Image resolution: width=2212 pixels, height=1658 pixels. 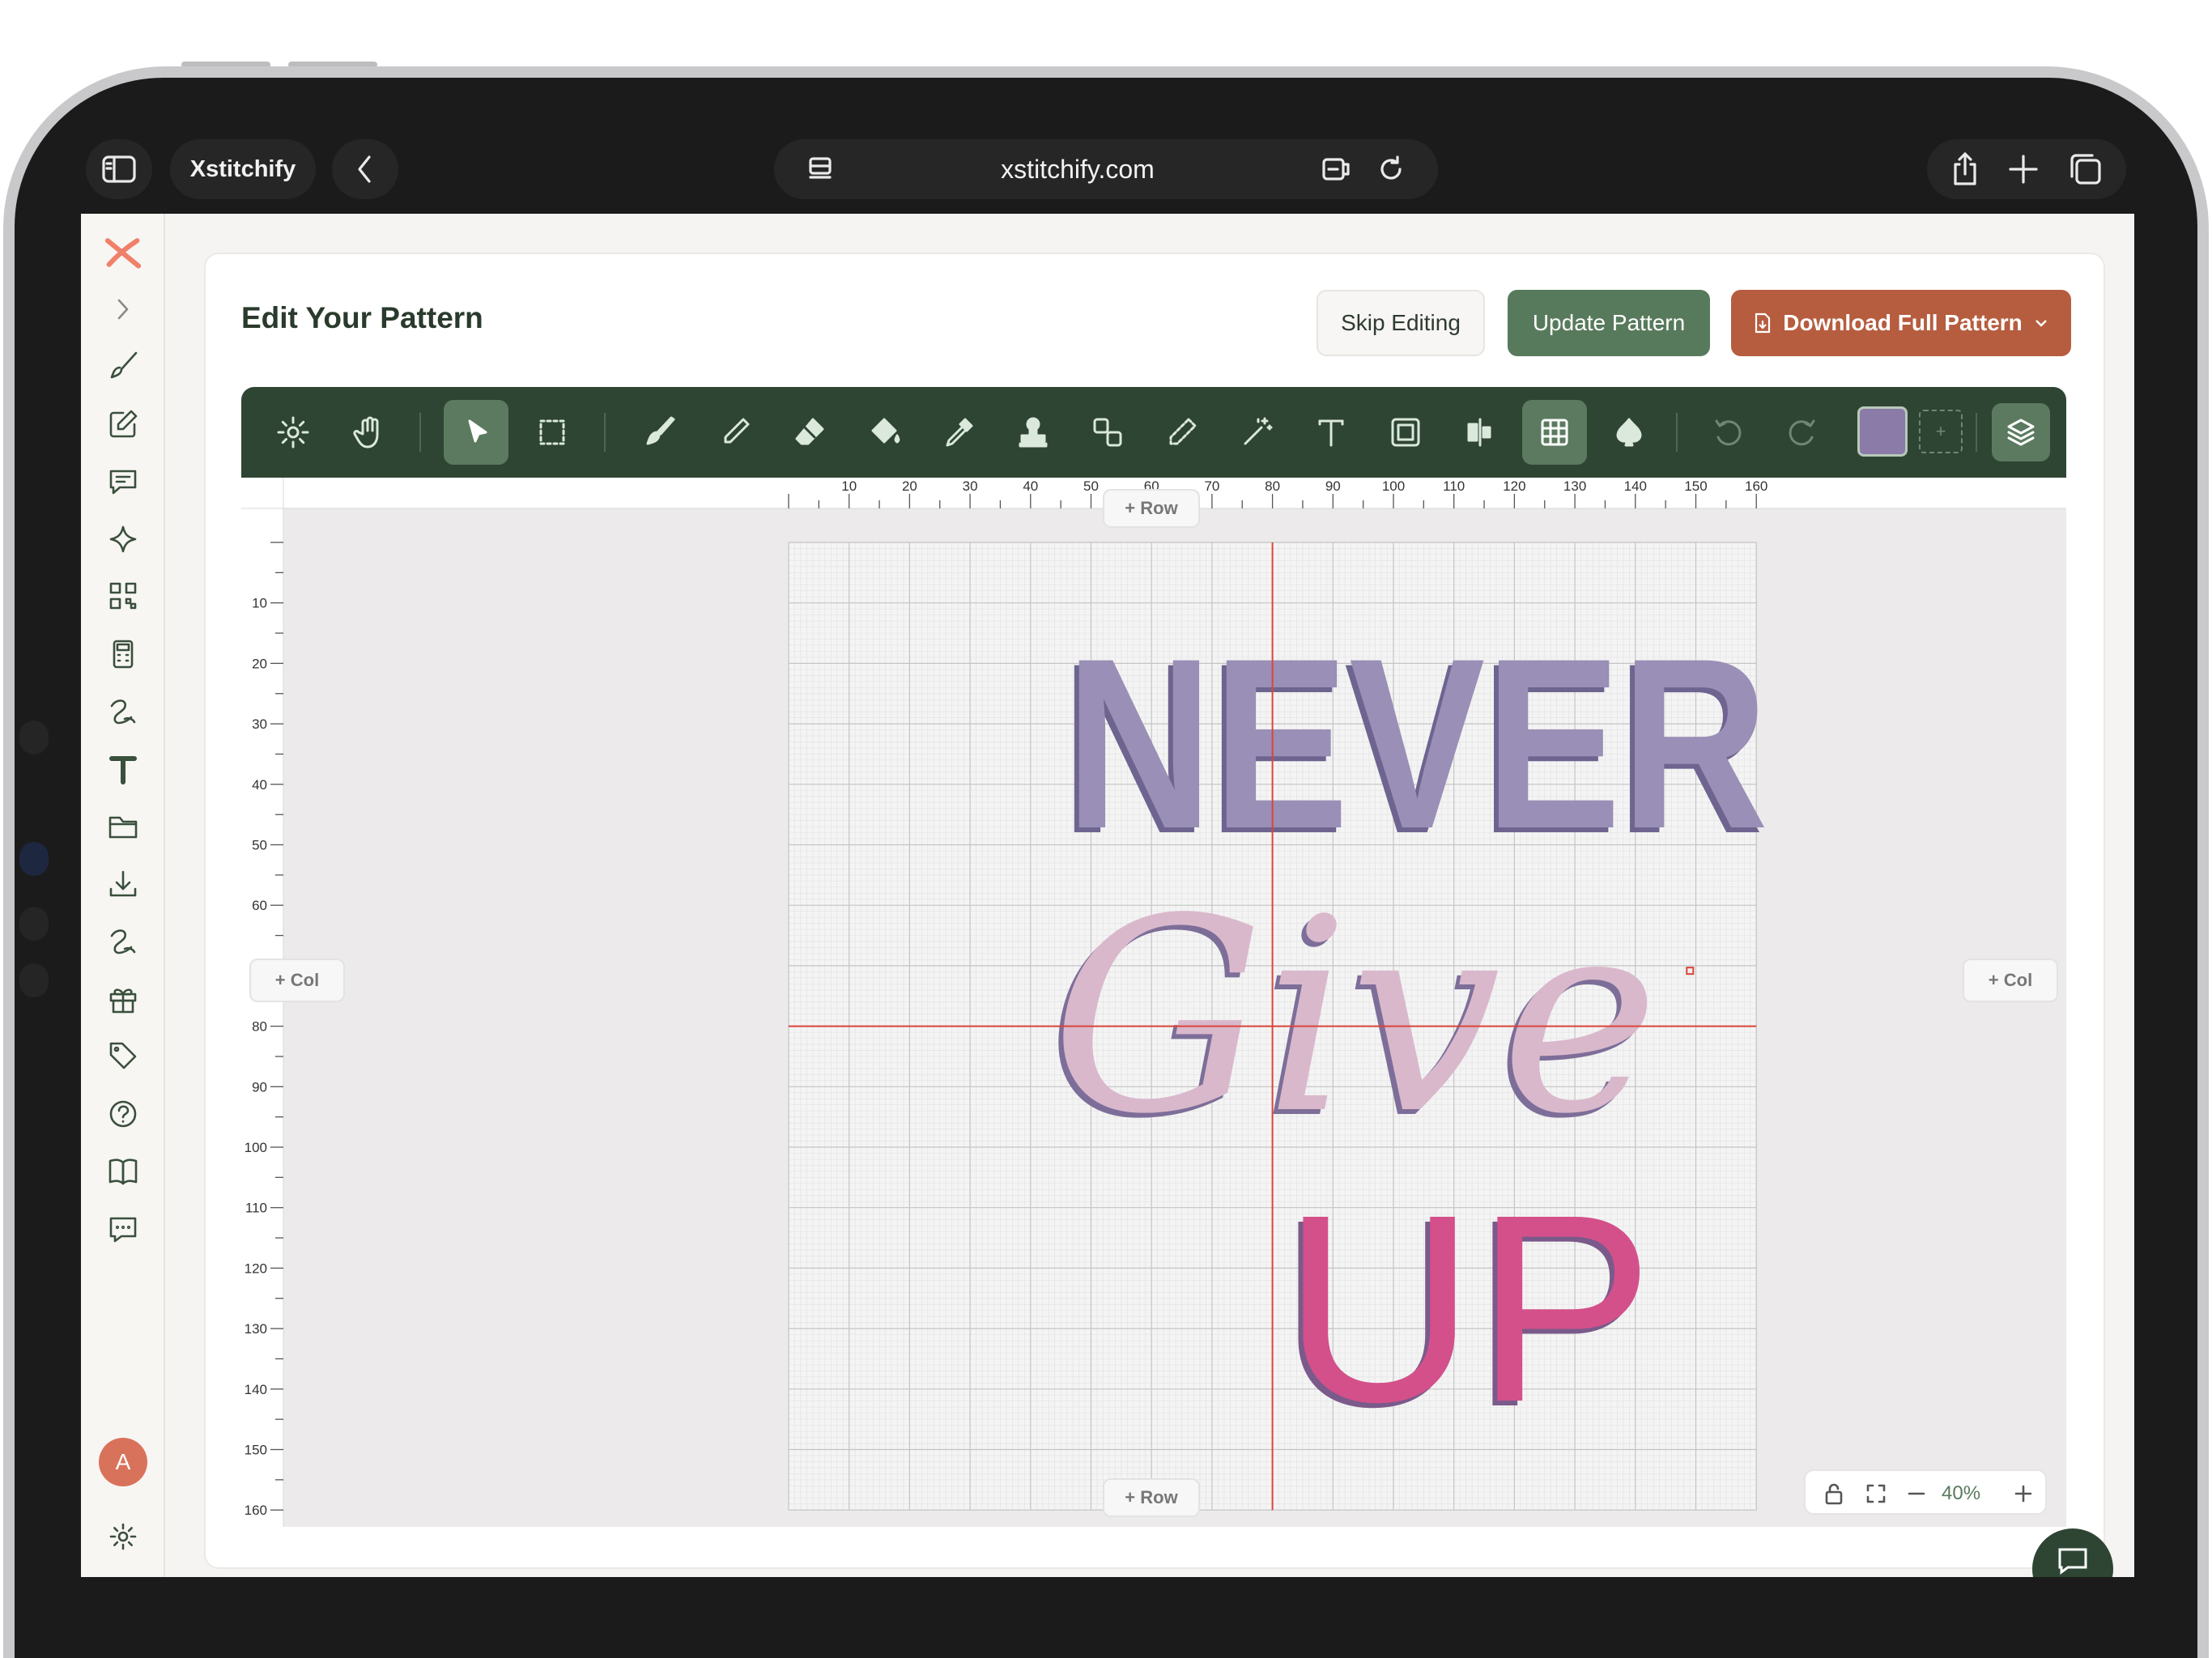 I want to click on expand-sidebar-button, so click(x=123, y=309).